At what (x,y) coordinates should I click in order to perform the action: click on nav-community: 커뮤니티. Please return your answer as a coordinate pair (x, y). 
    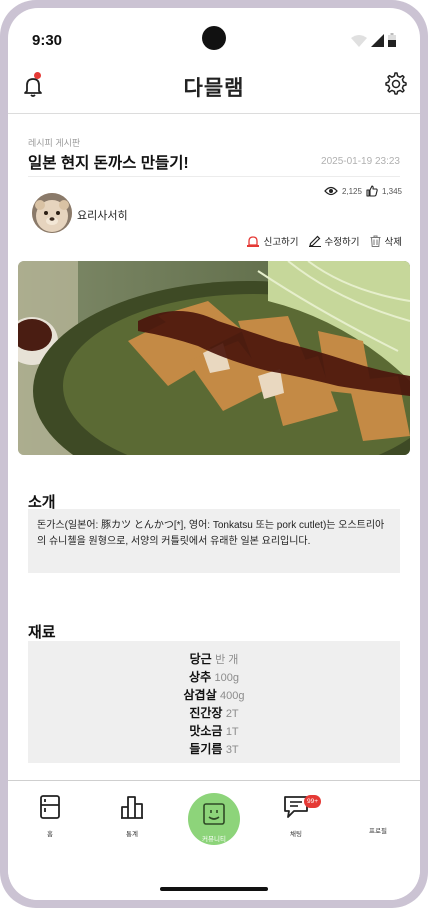
    Looking at the image, I should click on (214, 819).